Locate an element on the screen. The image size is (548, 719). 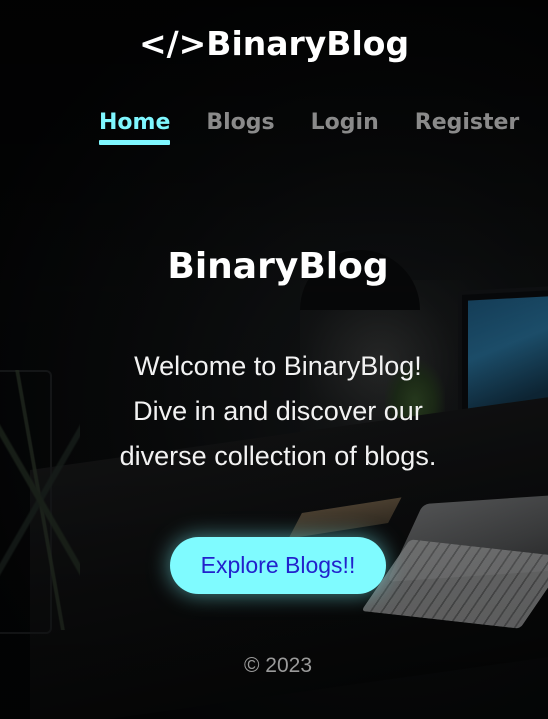
explore-blogs-button: Explore Blogs!! is located at coordinates (278, 565).